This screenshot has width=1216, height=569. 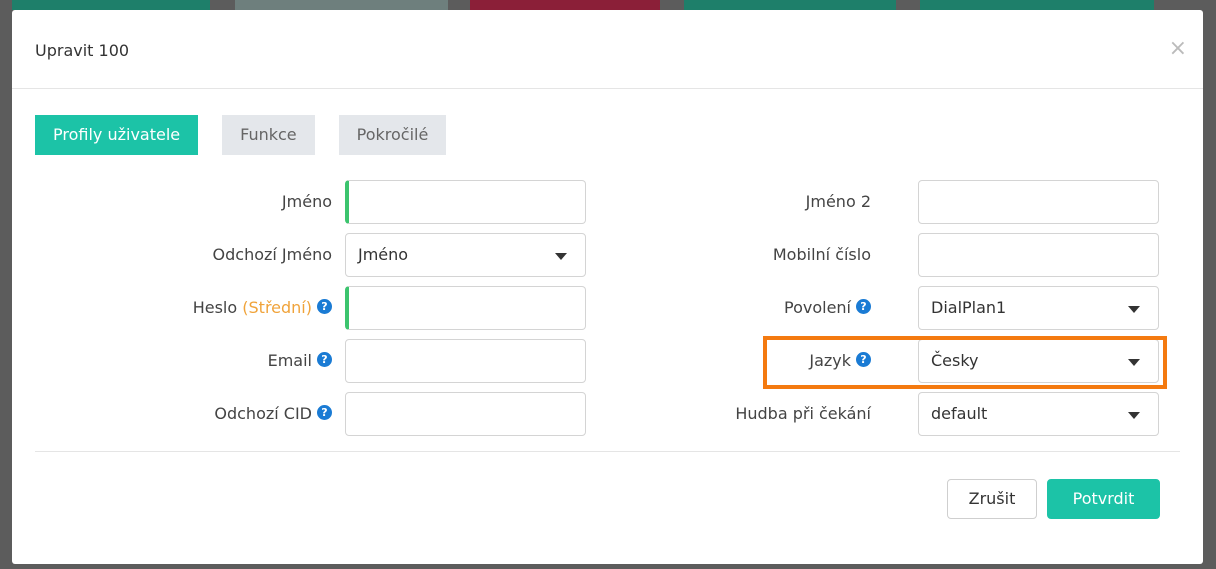 I want to click on outgoing-name-value: Jméno, so click(x=383, y=254).